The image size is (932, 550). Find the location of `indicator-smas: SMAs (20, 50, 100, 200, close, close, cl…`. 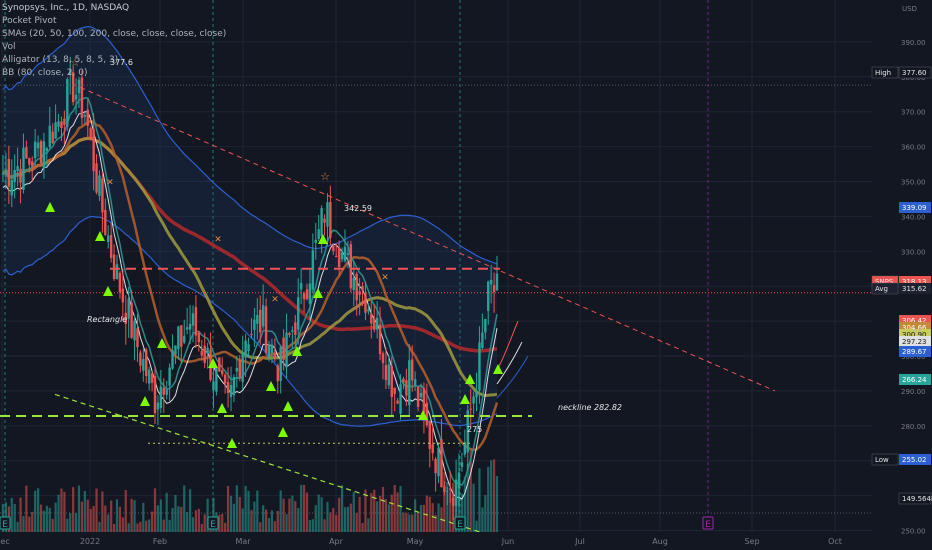

indicator-smas: SMAs (20, 50, 100, 200, close, close, cl… is located at coordinates (114, 34).